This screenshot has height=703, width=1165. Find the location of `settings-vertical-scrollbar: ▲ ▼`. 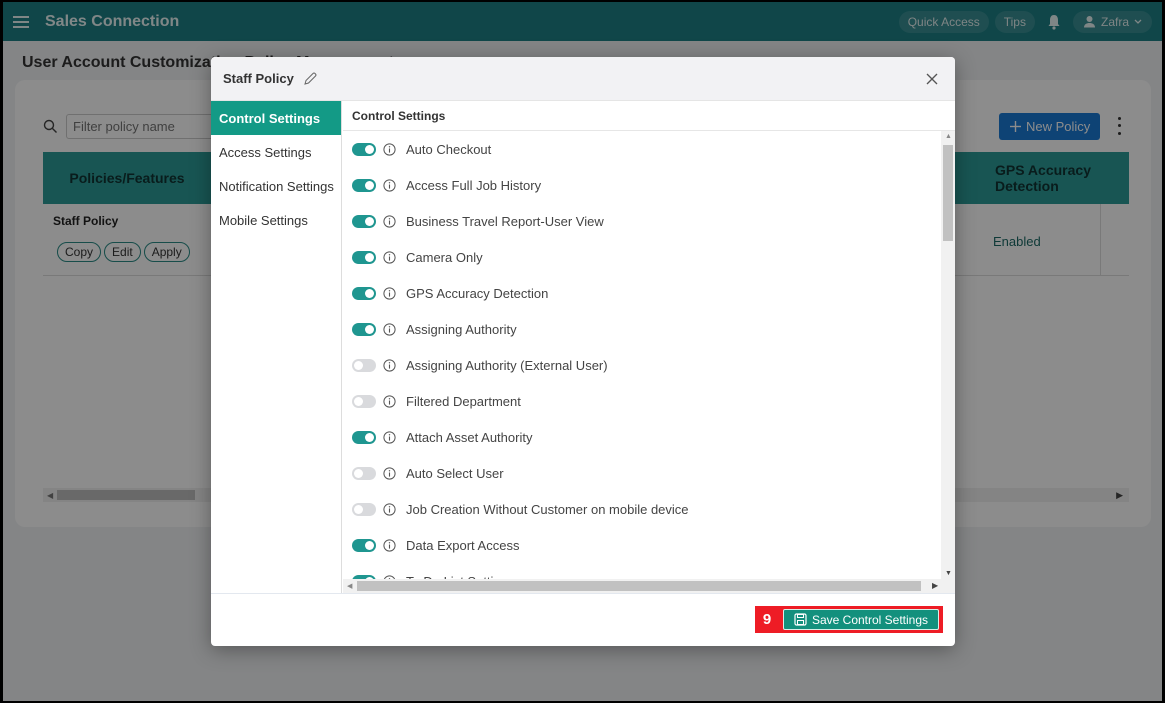

settings-vertical-scrollbar: ▲ ▼ is located at coordinates (948, 355).